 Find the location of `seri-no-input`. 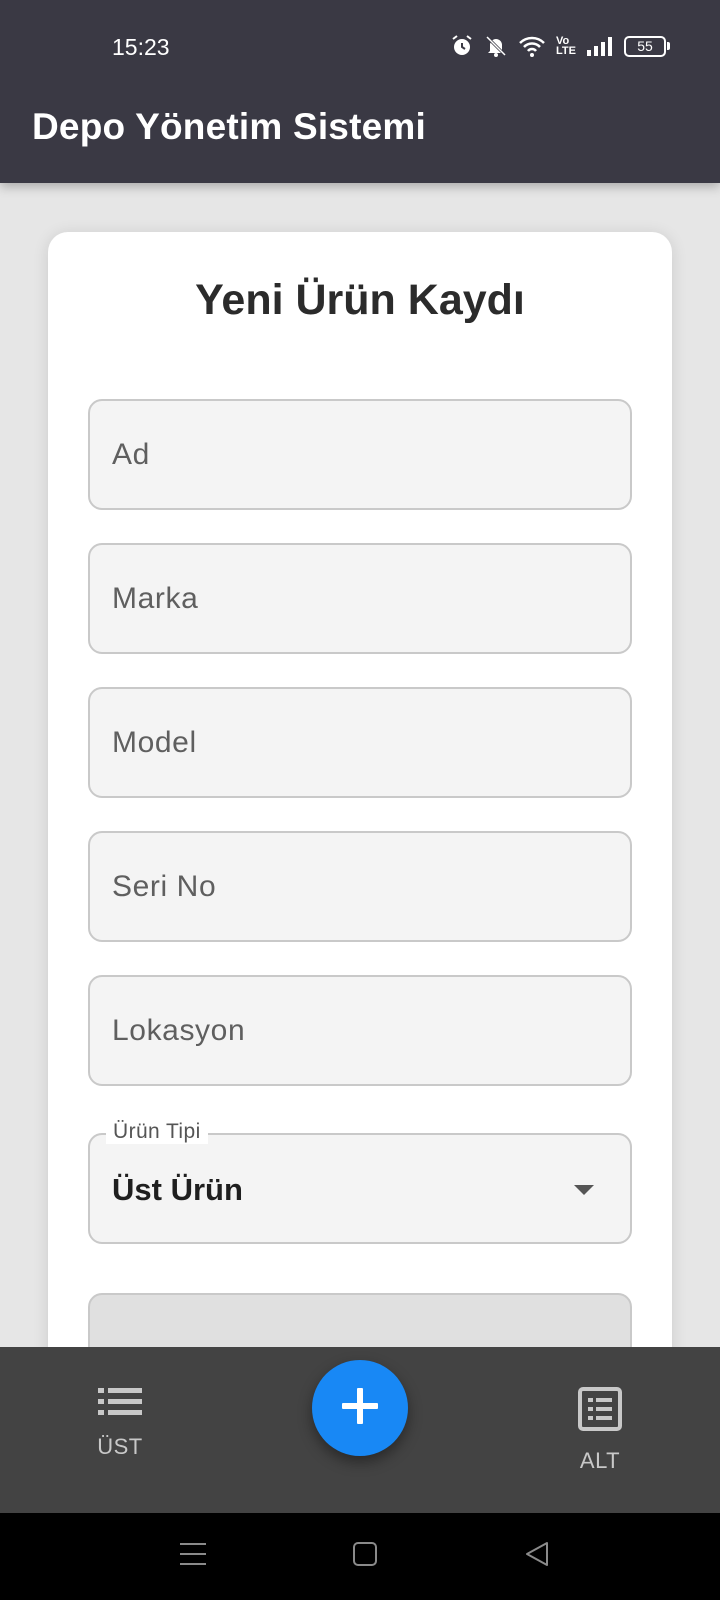

seri-no-input is located at coordinates (360, 886).